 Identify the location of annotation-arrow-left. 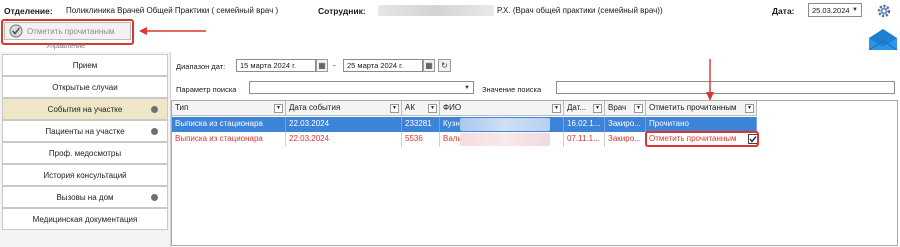
(172, 31).